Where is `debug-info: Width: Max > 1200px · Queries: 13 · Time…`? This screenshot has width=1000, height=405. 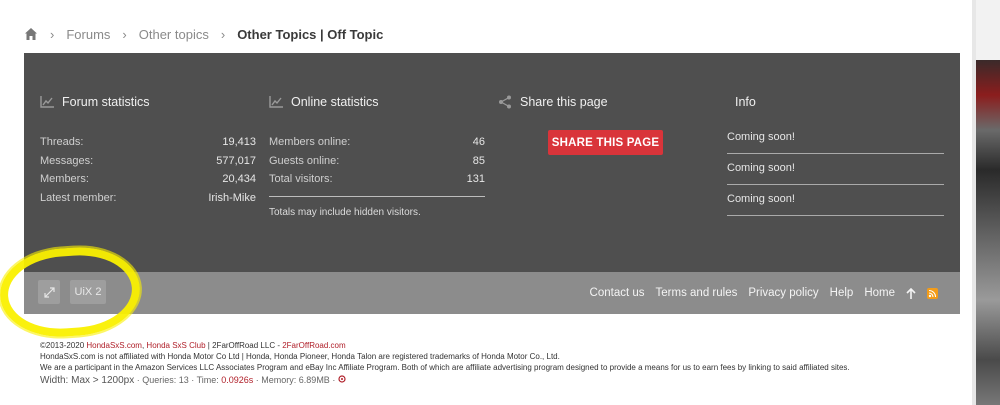
debug-info: Width: Max > 1200px · Queries: 13 · Time… is located at coordinates (445, 380).